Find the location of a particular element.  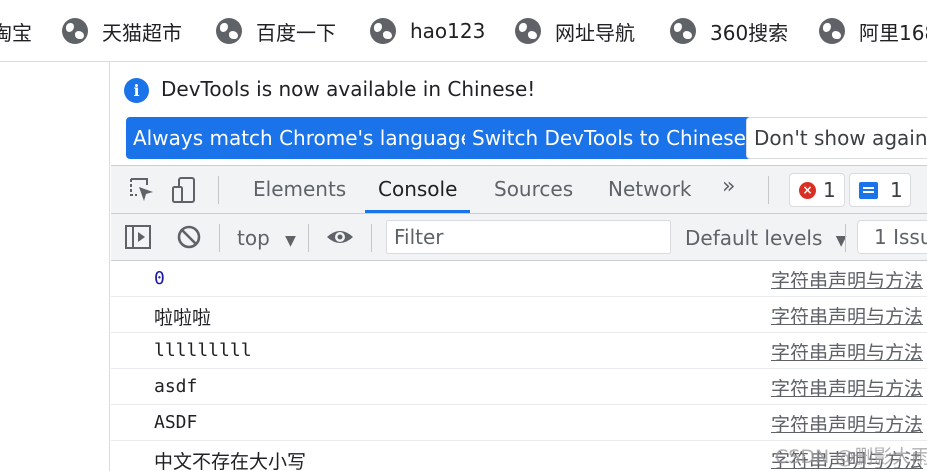

bookmark-360: 360搜索 is located at coordinates (729, 31).